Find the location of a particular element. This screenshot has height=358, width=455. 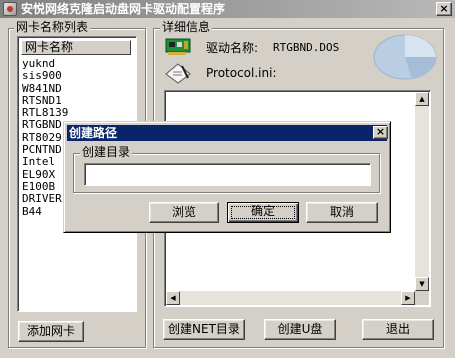

driver-name-label: 驱动名称: is located at coordinates (232, 48).